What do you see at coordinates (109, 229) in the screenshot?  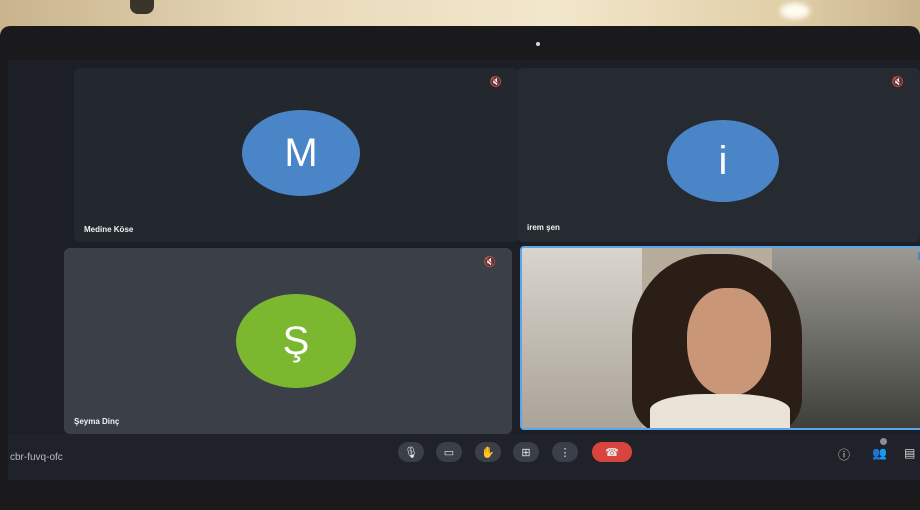 I see `participant-name: Medine Köse` at bounding box center [109, 229].